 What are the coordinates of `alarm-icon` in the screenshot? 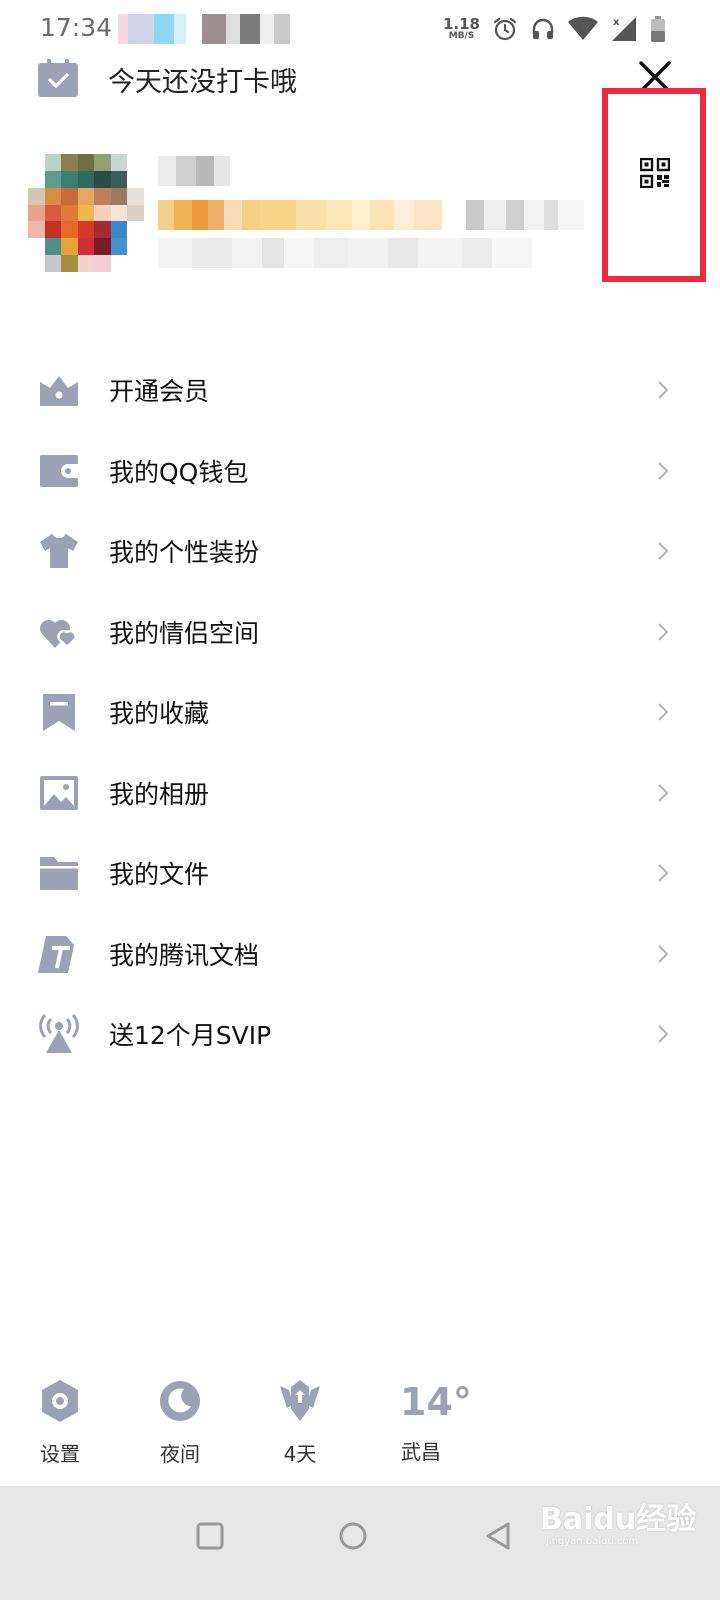 It's located at (505, 29).